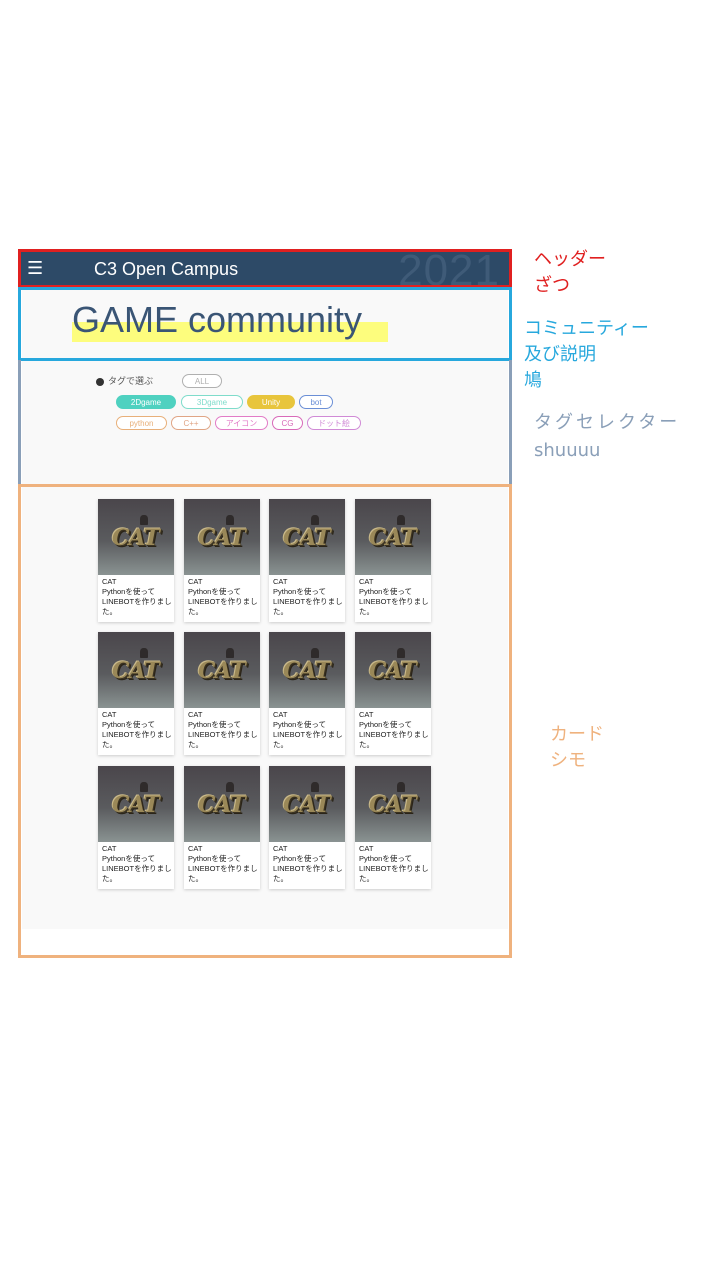 The width and height of the screenshot is (720, 1280). I want to click on tag-python: python, so click(141, 423).